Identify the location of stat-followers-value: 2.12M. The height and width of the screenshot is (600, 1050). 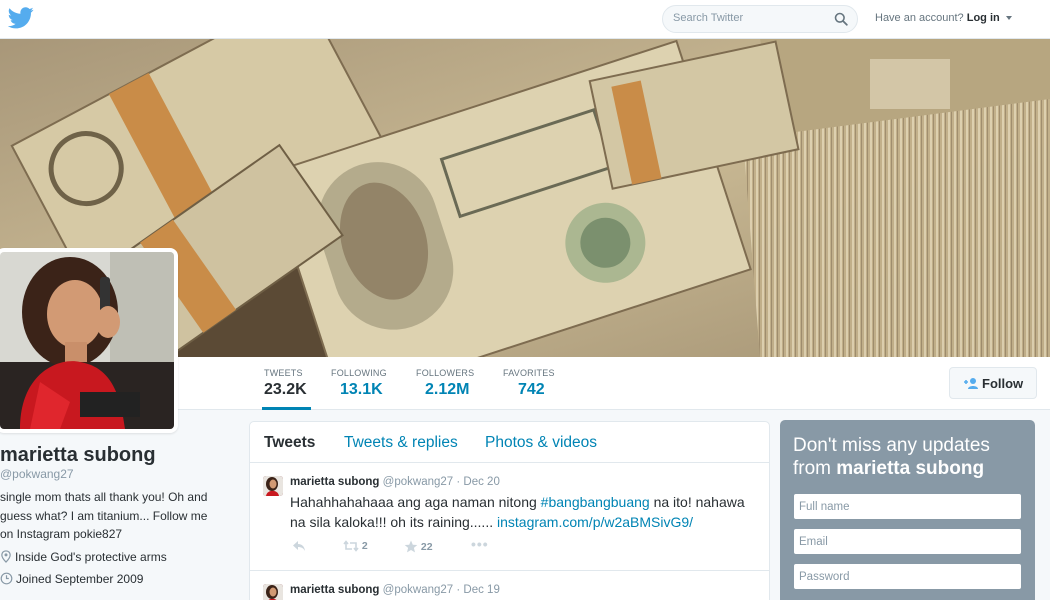
(447, 389).